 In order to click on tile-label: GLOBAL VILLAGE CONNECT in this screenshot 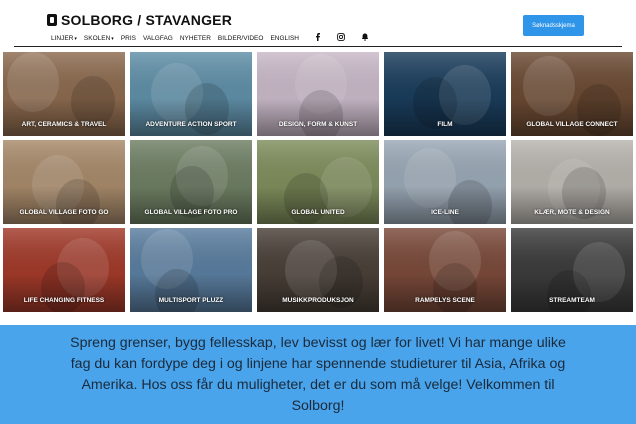, I will do `click(572, 124)`.